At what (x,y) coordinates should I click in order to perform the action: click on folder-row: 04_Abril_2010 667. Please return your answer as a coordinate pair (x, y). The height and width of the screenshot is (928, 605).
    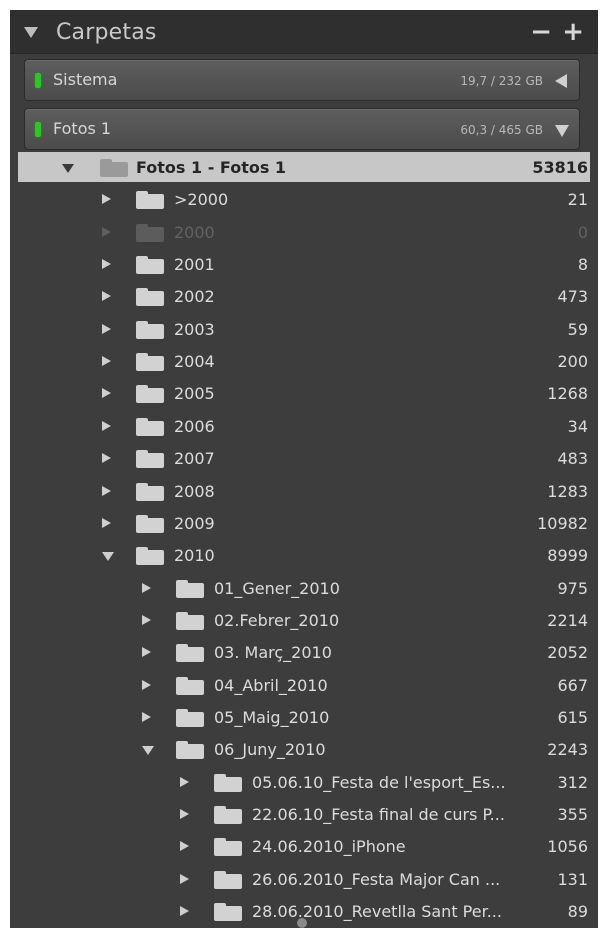
    Looking at the image, I should click on (304, 685).